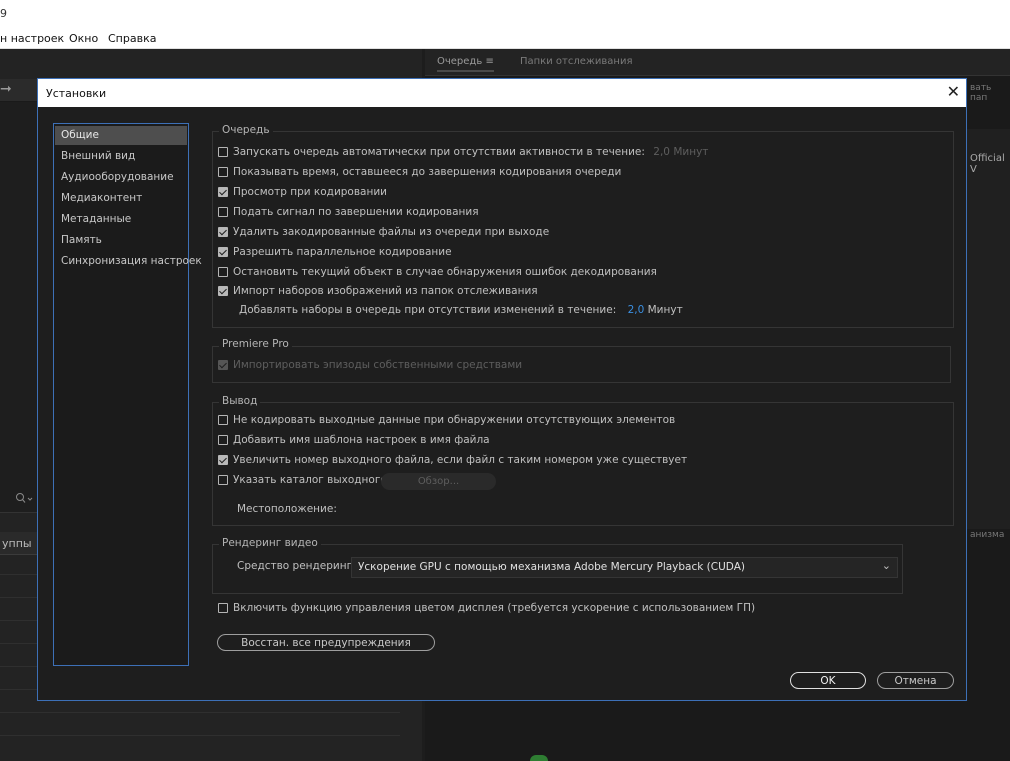 Image resolution: width=1010 pixels, height=761 pixels. What do you see at coordinates (717, 62) in the screenshot?
I see `right-tabs: Очередь ≡ Папки отслеживания` at bounding box center [717, 62].